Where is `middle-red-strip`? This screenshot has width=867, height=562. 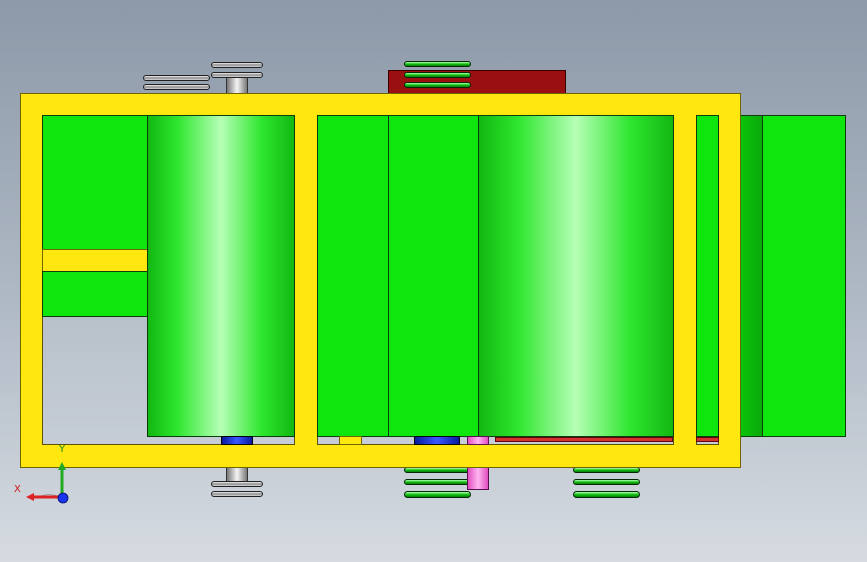 middle-red-strip is located at coordinates (584, 439).